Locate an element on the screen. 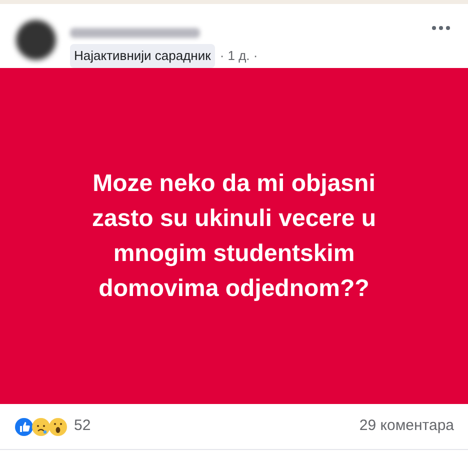 The height and width of the screenshot is (455, 468). post-text-line: zasto su ukinuli vecere u is located at coordinates (234, 219).